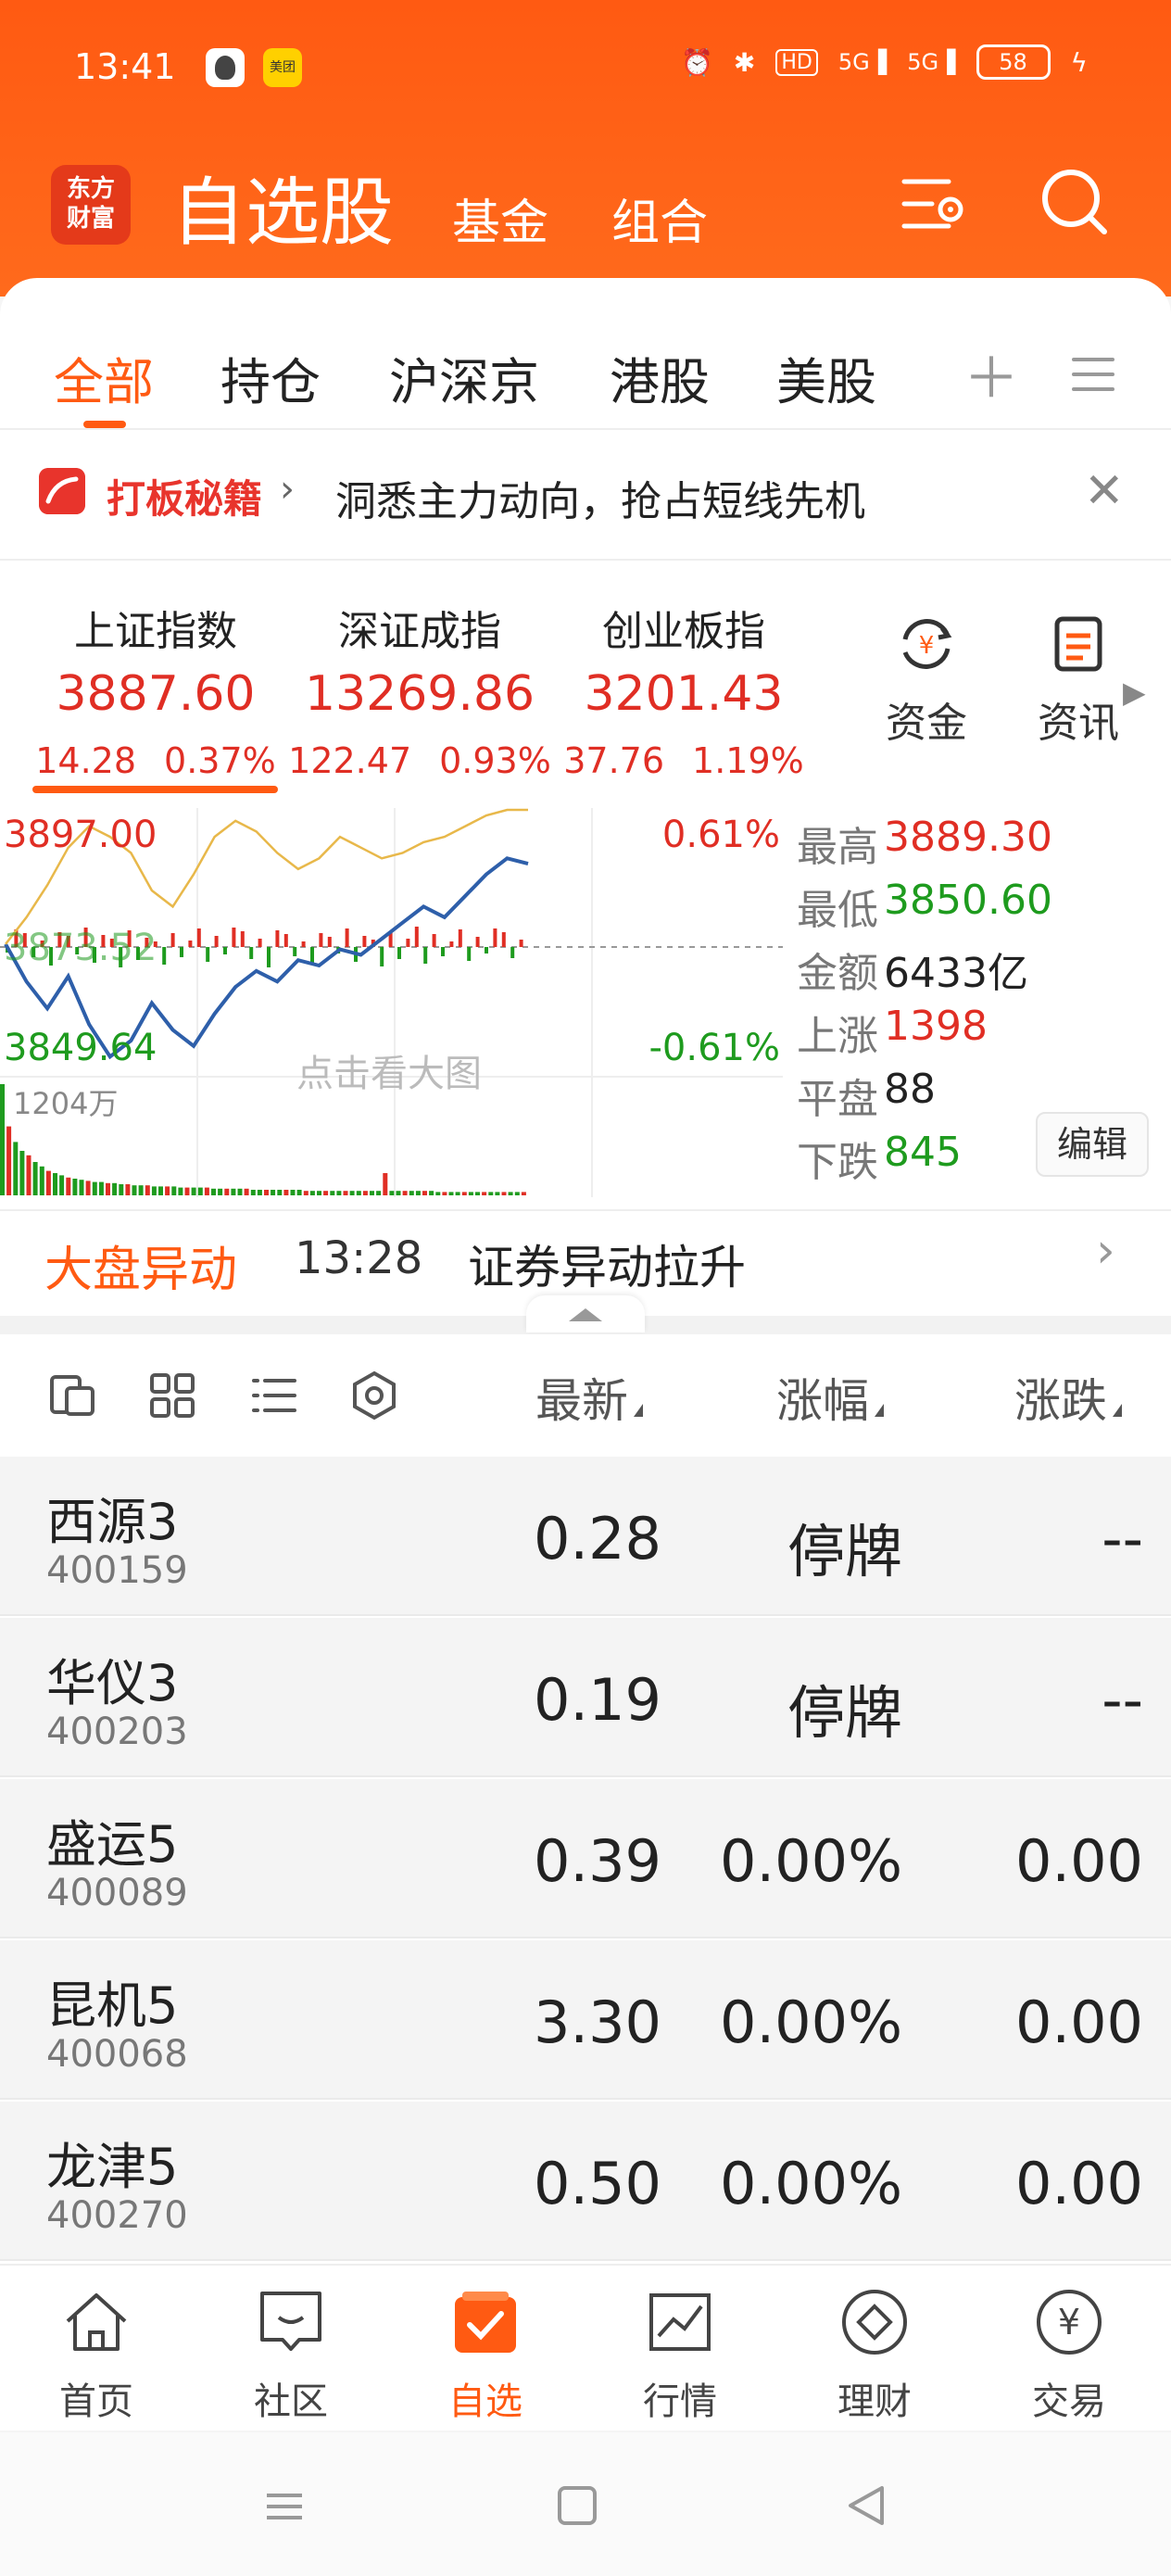  What do you see at coordinates (823, 1401) in the screenshot?
I see `column-label: 涨幅` at bounding box center [823, 1401].